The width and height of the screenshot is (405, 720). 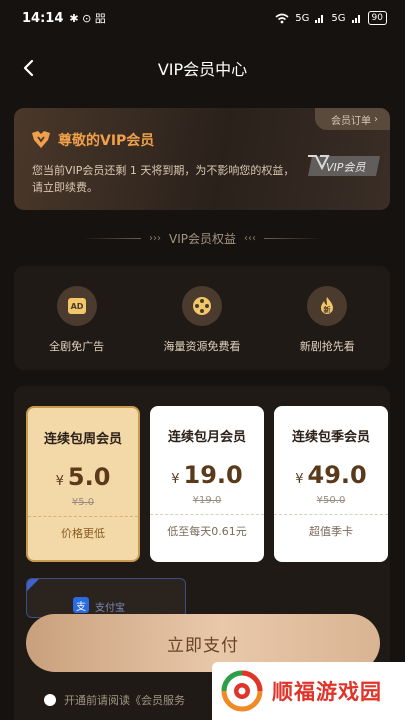 I want to click on back-button, so click(x=28, y=68).